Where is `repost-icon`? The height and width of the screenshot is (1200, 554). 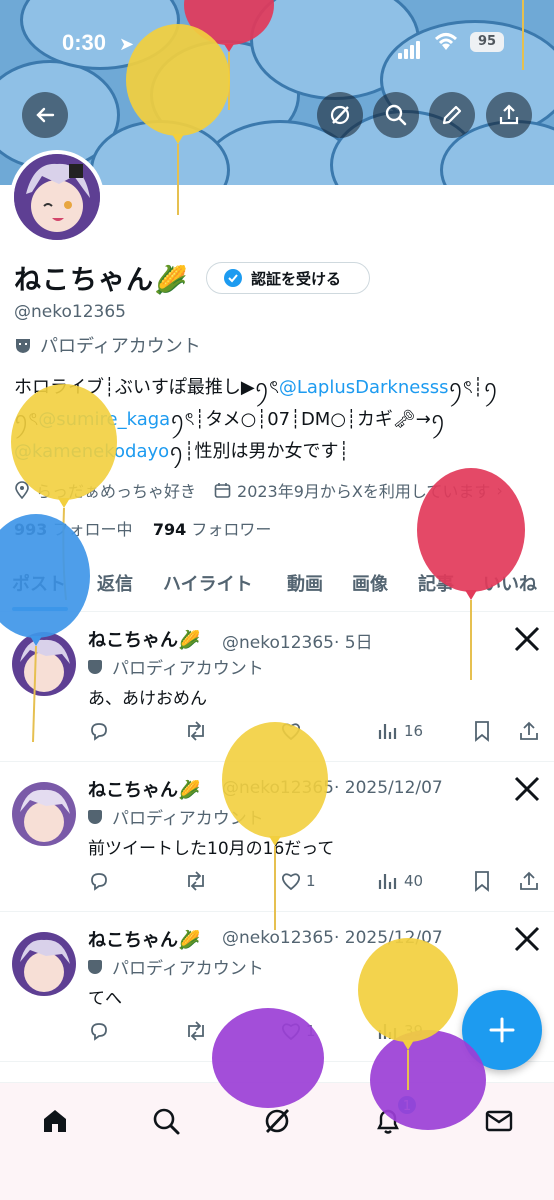 repost-icon is located at coordinates (196, 1031).